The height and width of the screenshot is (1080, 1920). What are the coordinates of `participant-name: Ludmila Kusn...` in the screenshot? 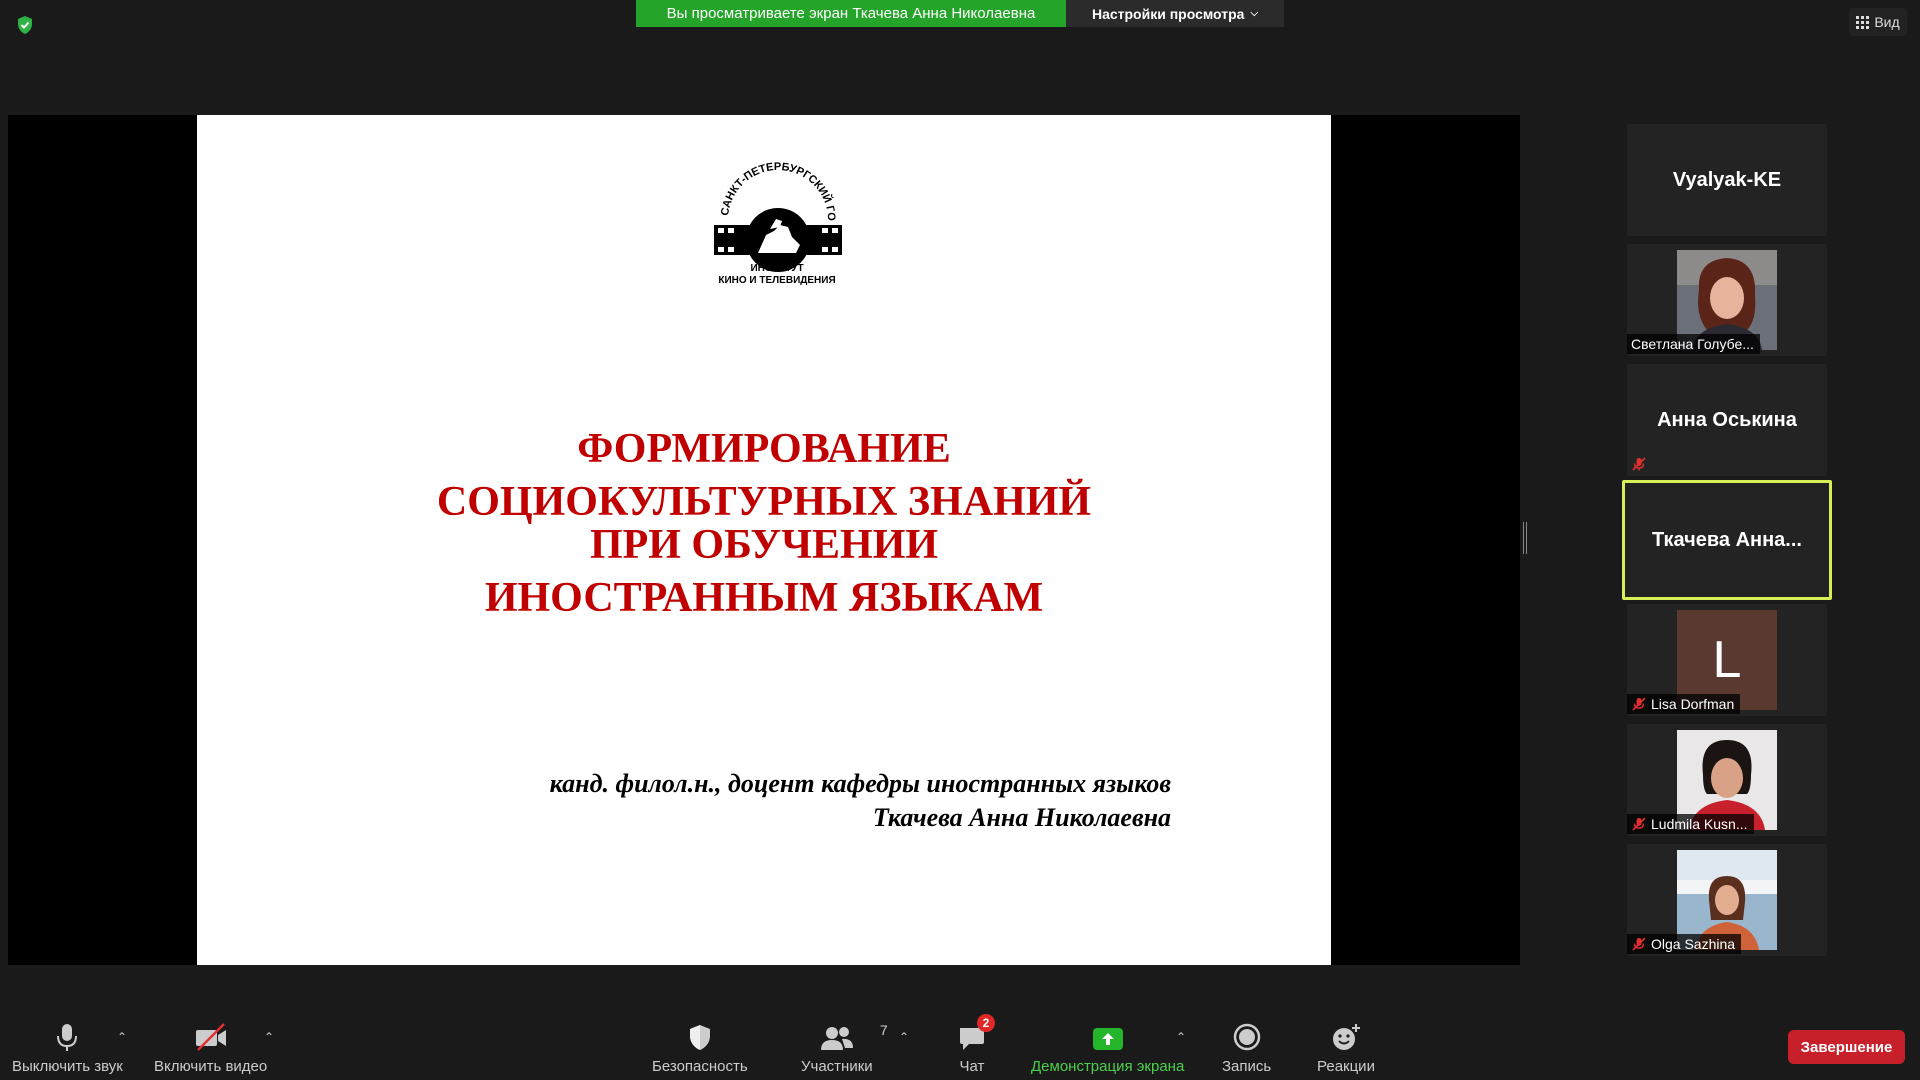 It's located at (1699, 824).